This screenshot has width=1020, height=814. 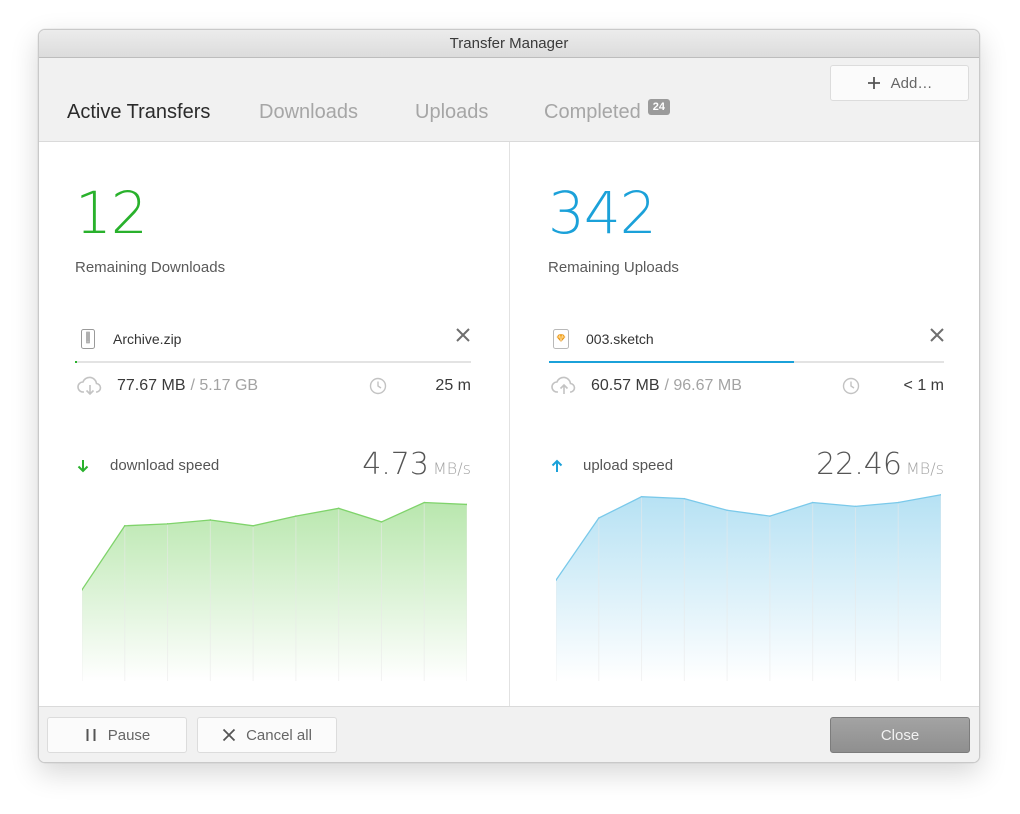 I want to click on upload-progress-bar, so click(x=746, y=362).